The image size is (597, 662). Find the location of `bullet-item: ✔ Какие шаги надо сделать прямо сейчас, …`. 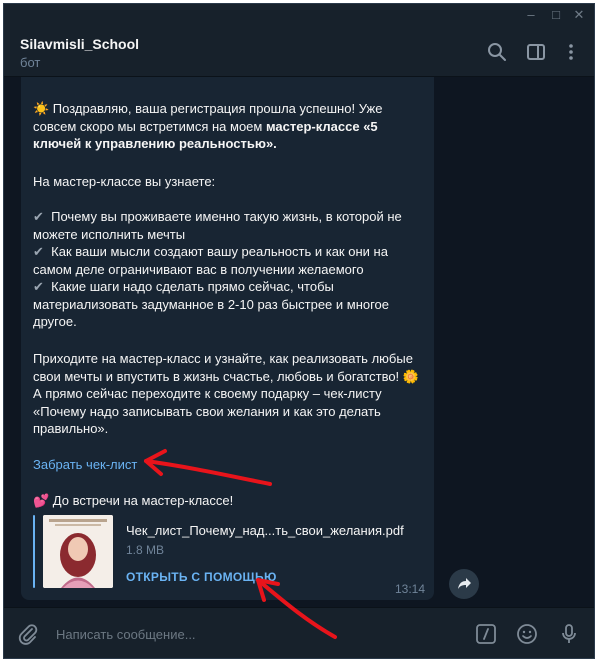

bullet-item: ✔ Какие шаги надо сделать прямо сейчас, … is located at coordinates (211, 304).